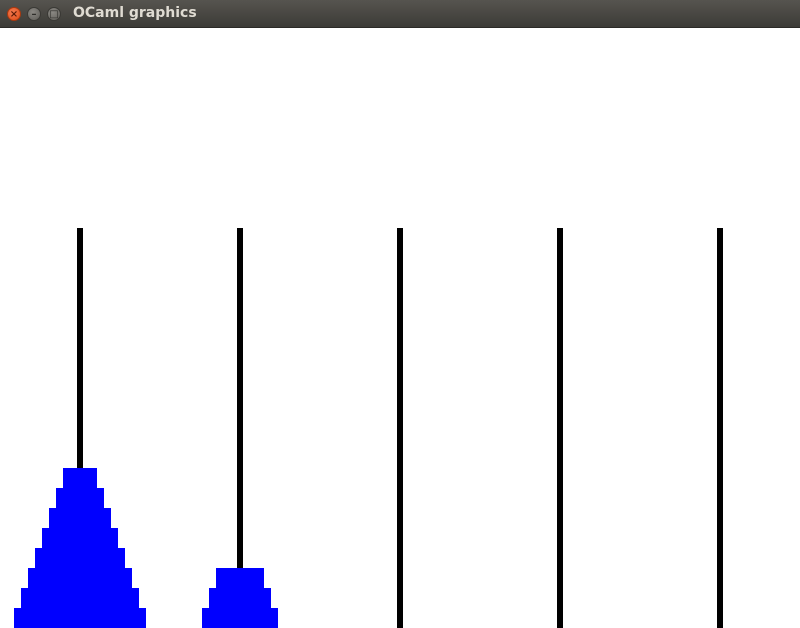  What do you see at coordinates (400, 14) in the screenshot?
I see `title-bar: × – □ OCaml graphics` at bounding box center [400, 14].